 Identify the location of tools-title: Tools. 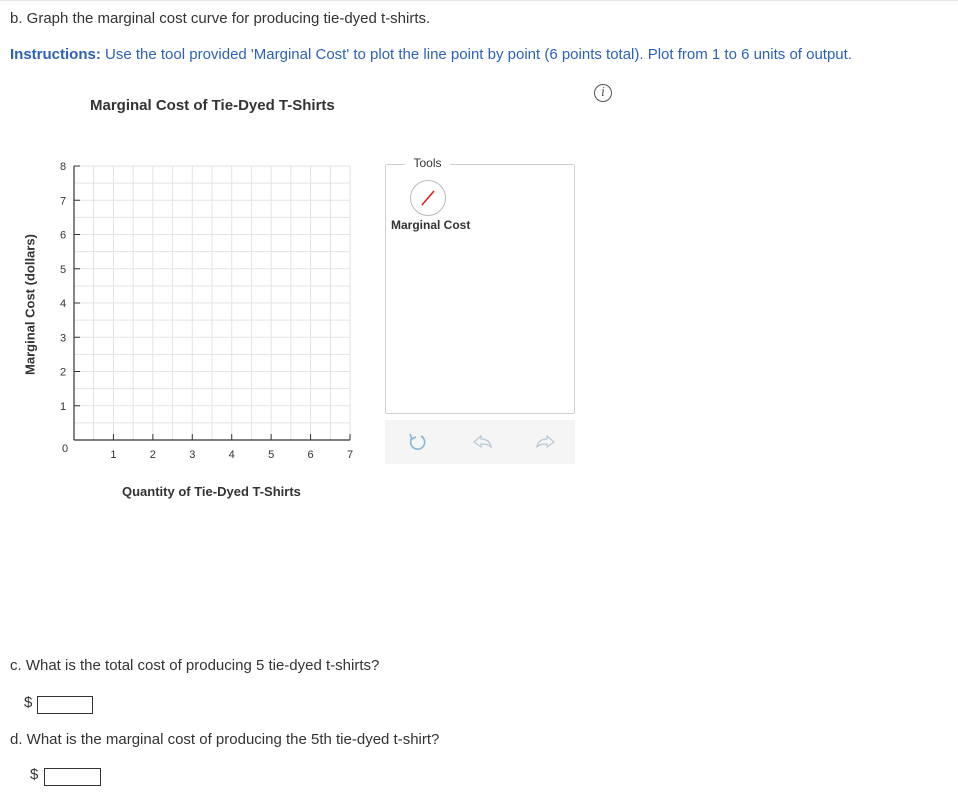
(427, 163).